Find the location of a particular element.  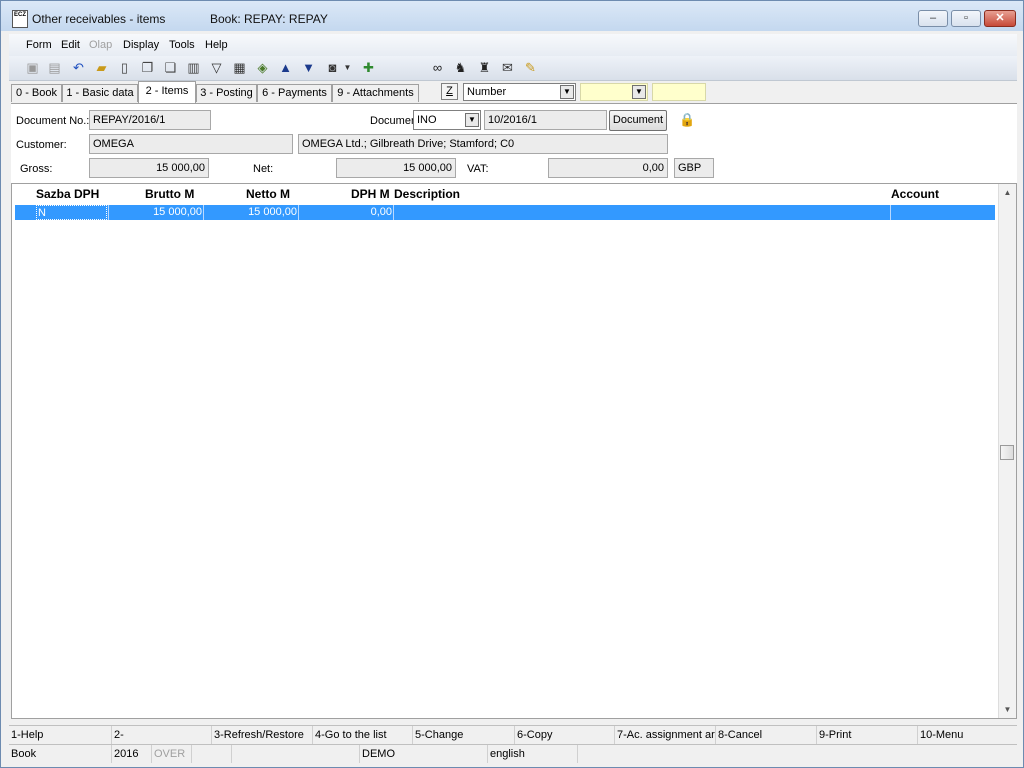

status-bar: Book 2016 OVER DEMO english is located at coordinates (513, 753).